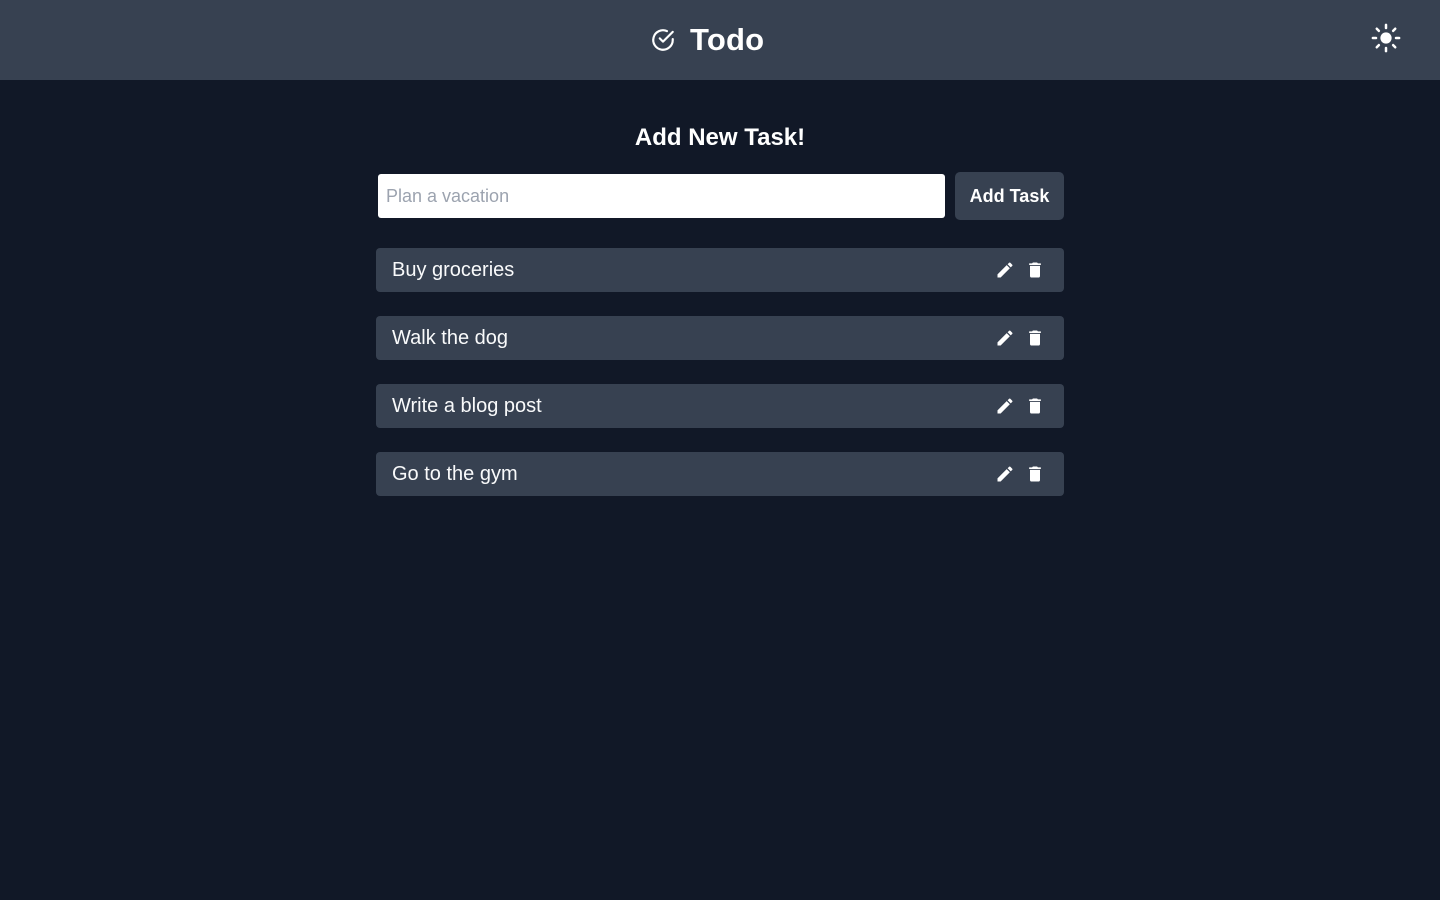 This screenshot has width=1440, height=900. What do you see at coordinates (663, 40) in the screenshot?
I see `check-circle-icon` at bounding box center [663, 40].